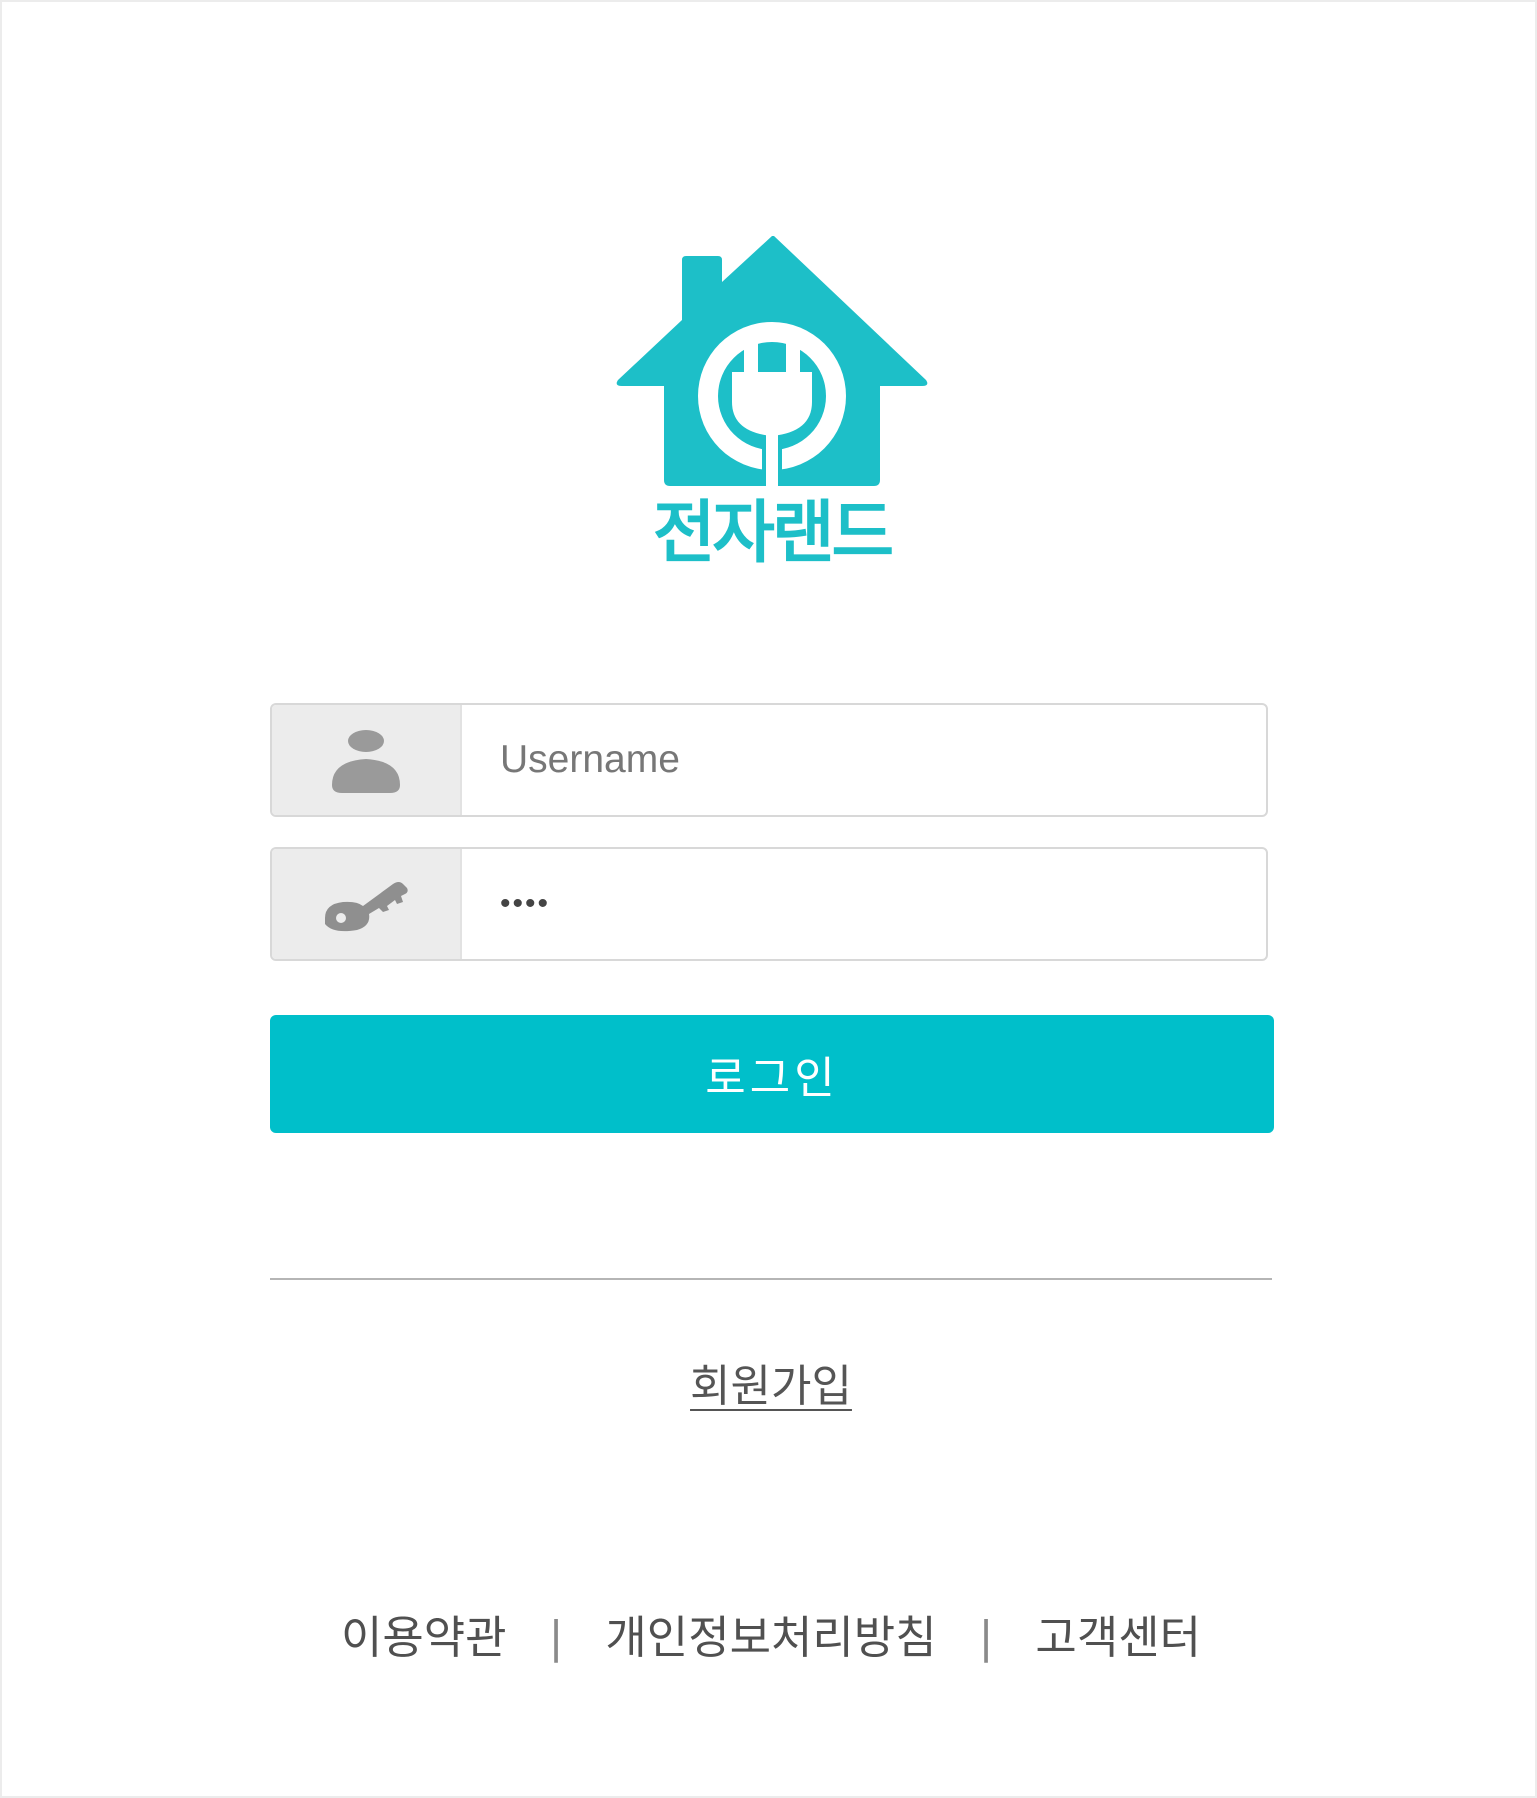 The height and width of the screenshot is (1798, 1537). I want to click on house-plug-logo-icon, so click(772, 362).